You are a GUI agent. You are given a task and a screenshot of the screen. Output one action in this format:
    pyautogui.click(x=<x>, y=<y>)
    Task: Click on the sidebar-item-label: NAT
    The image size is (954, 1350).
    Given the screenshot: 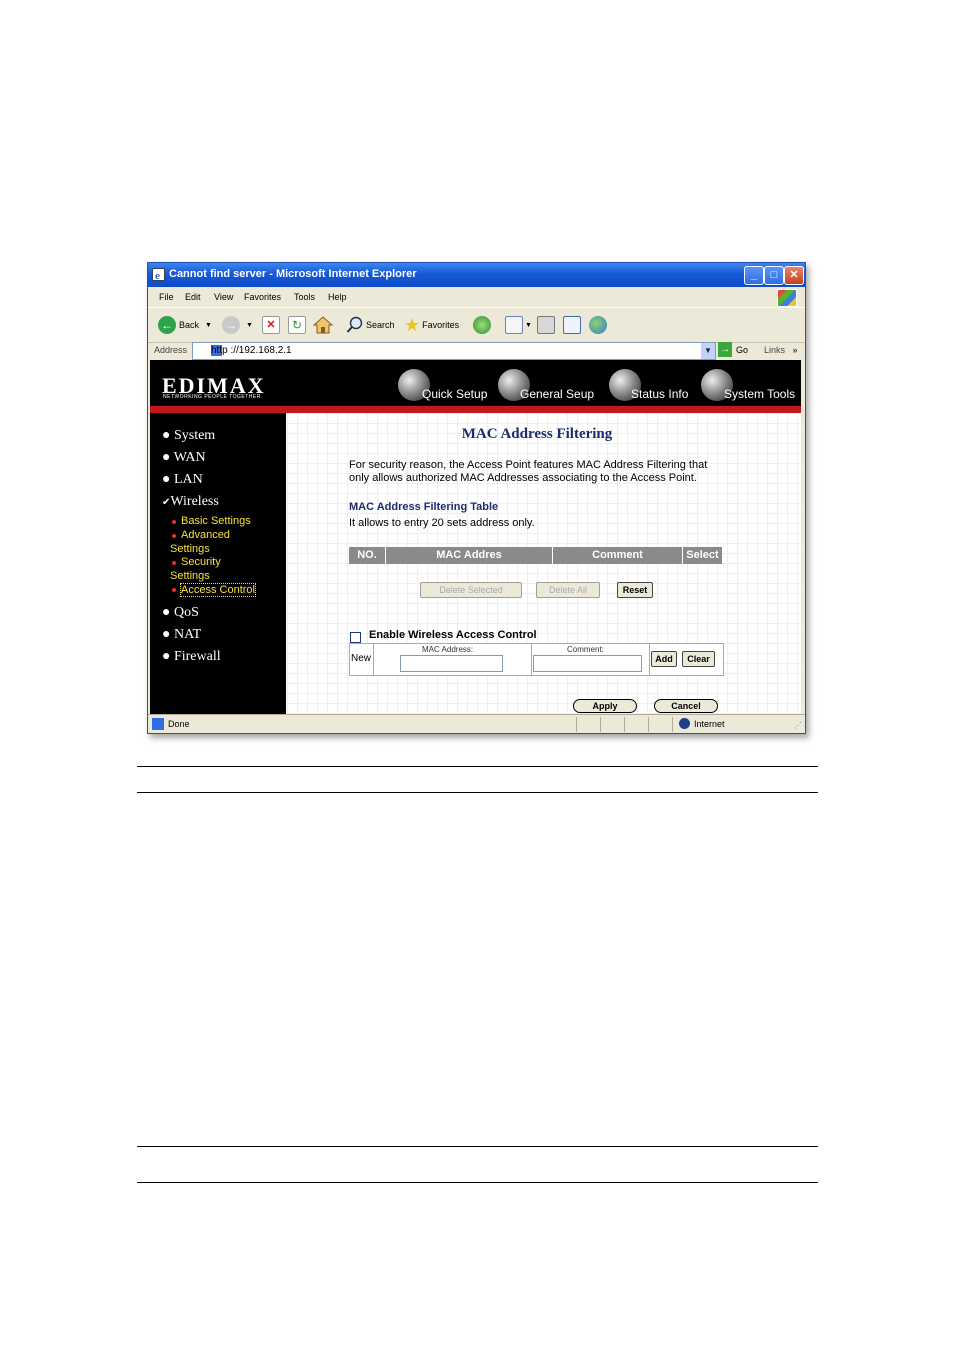 What is the action you would take?
    pyautogui.click(x=187, y=634)
    